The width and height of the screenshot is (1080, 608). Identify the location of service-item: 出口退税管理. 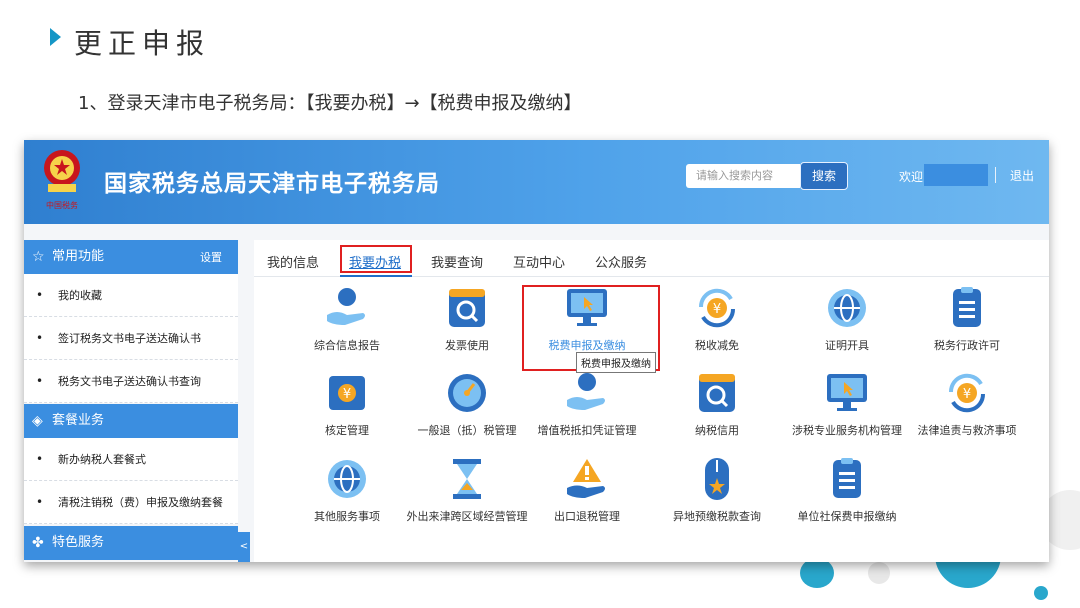
(587, 490).